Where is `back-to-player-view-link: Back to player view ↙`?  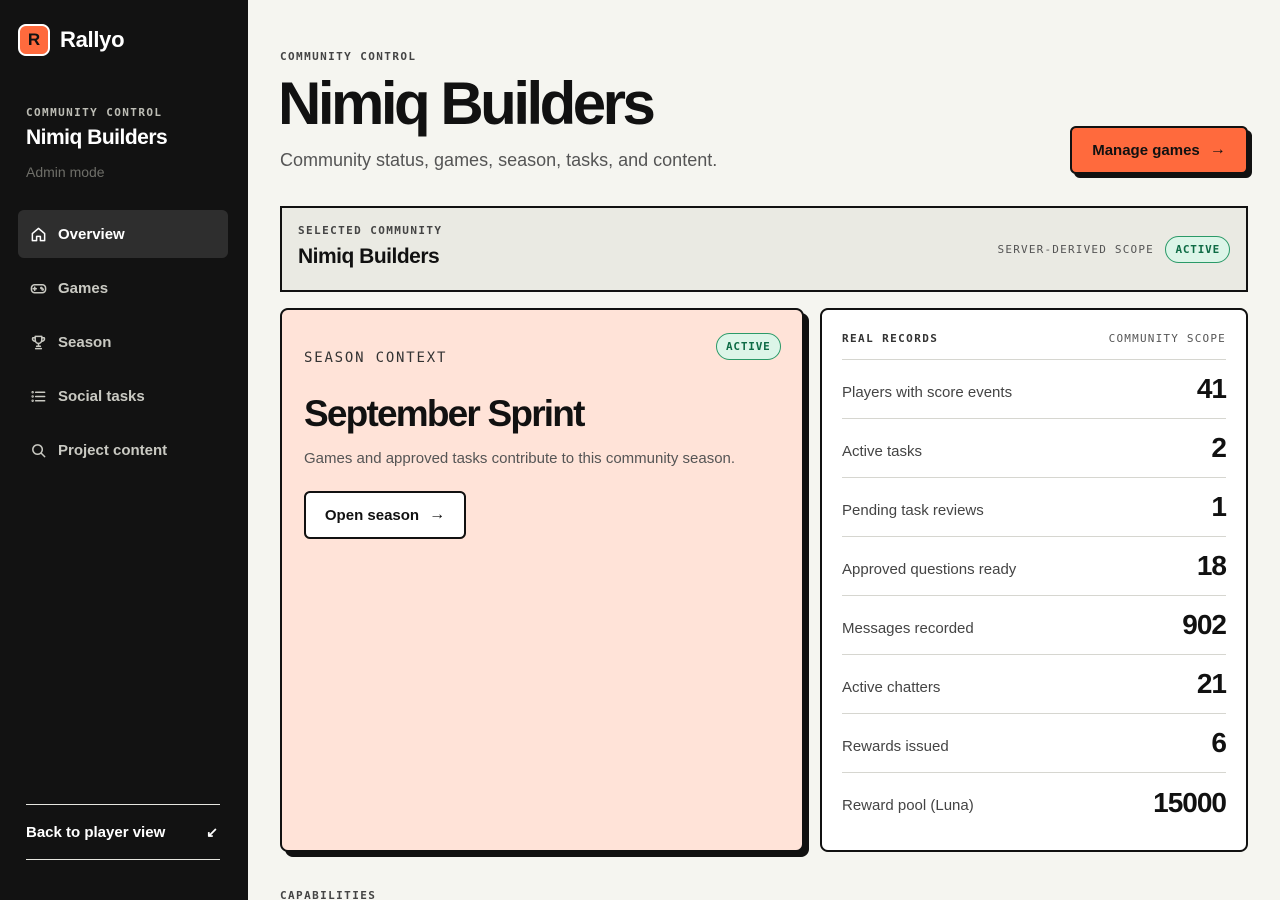
back-to-player-view-link: Back to player view ↙ is located at coordinates (123, 832).